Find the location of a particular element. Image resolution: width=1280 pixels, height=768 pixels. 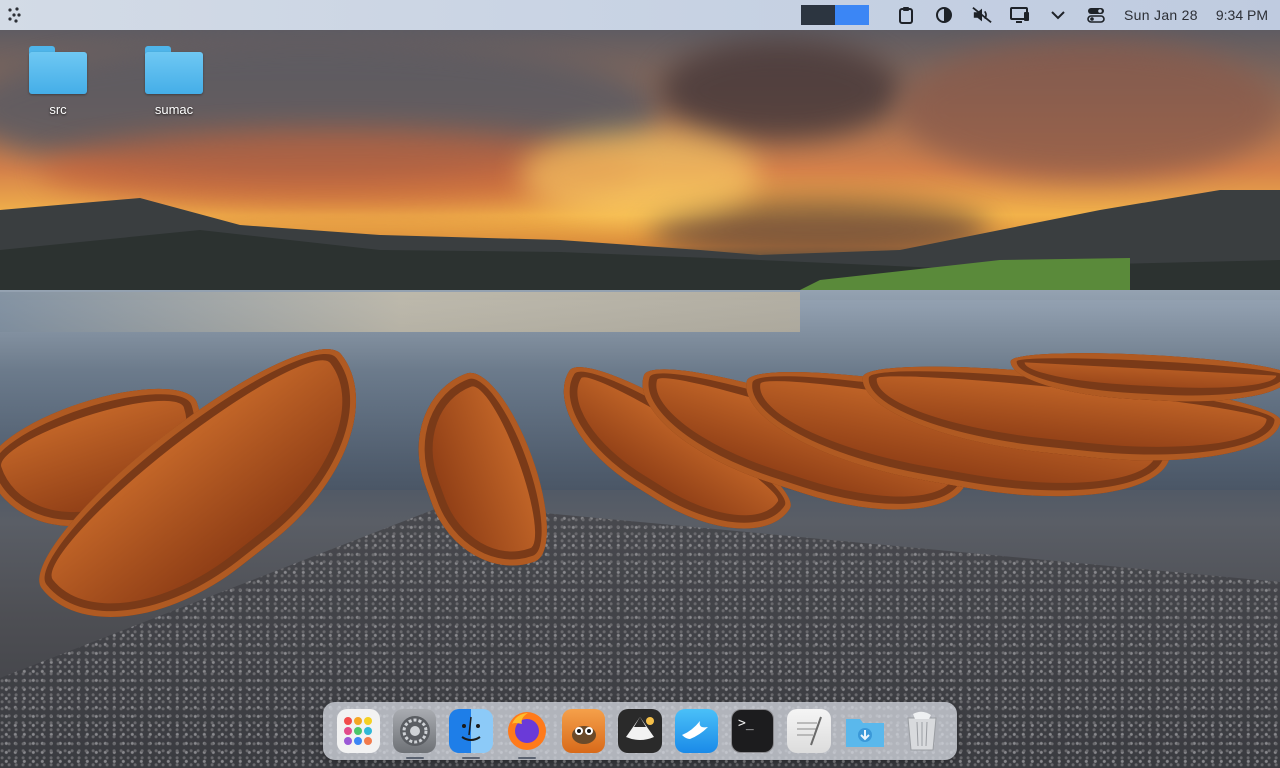

trash-icon is located at coordinates (921, 731).